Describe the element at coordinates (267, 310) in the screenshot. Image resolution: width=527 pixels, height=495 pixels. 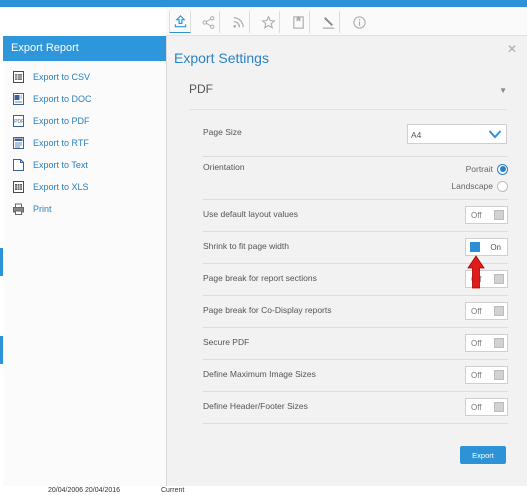
I see `toggle-label: Page break for Co-Display reports` at that location.